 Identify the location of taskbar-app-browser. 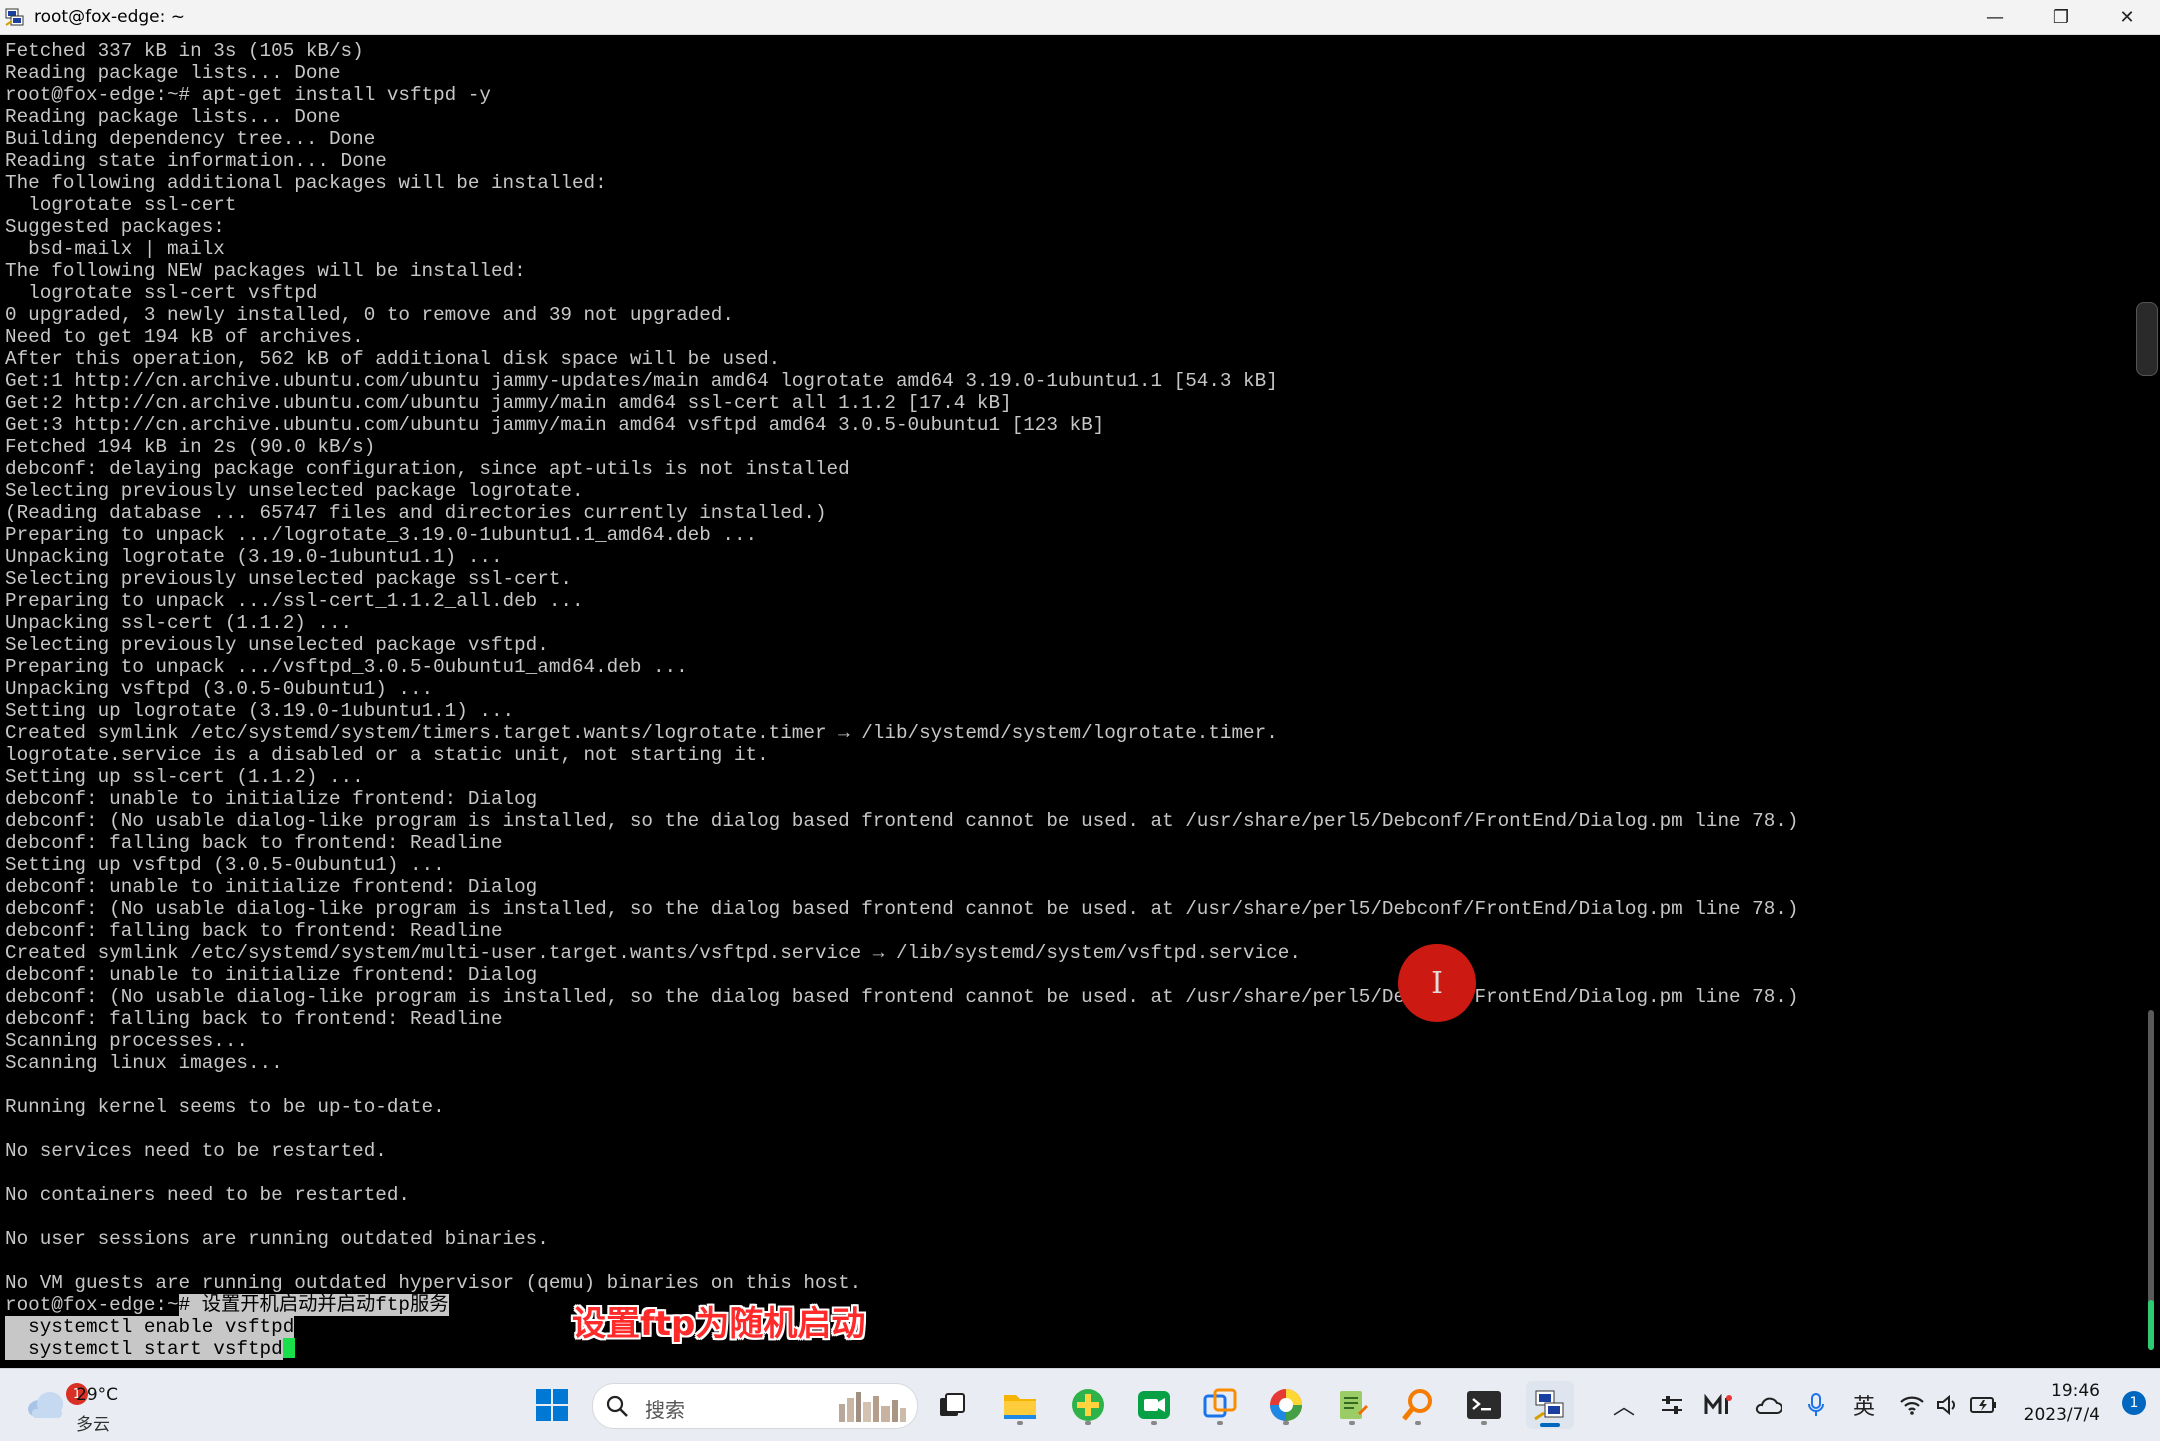
(1286, 1405).